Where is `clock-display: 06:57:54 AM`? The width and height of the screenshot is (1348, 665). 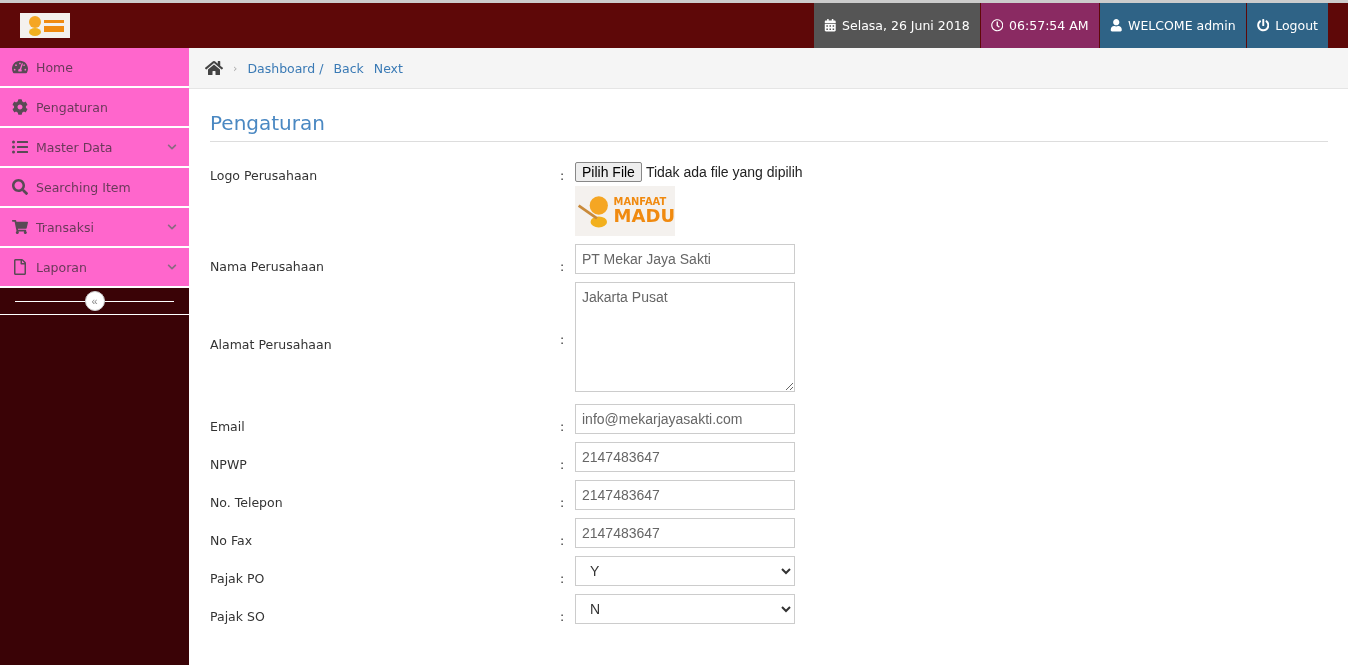 clock-display: 06:57:54 AM is located at coordinates (1039, 25).